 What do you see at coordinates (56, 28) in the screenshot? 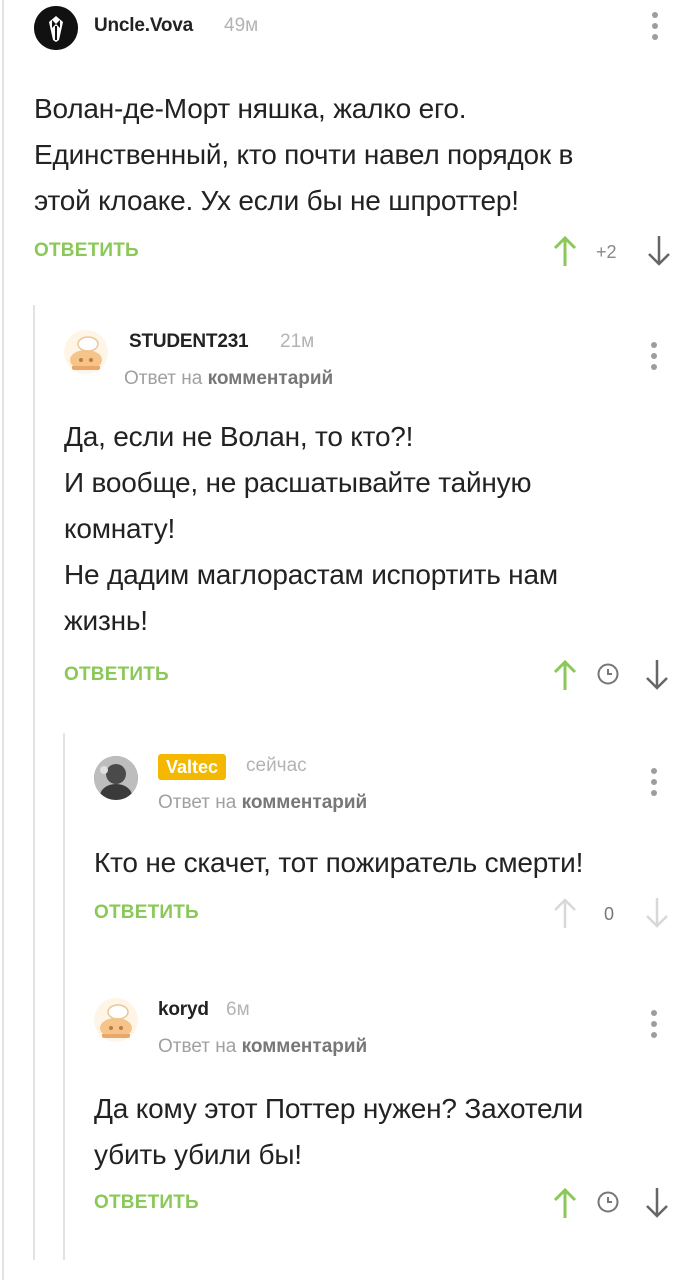
I see `tuxedo-avatar-icon` at bounding box center [56, 28].